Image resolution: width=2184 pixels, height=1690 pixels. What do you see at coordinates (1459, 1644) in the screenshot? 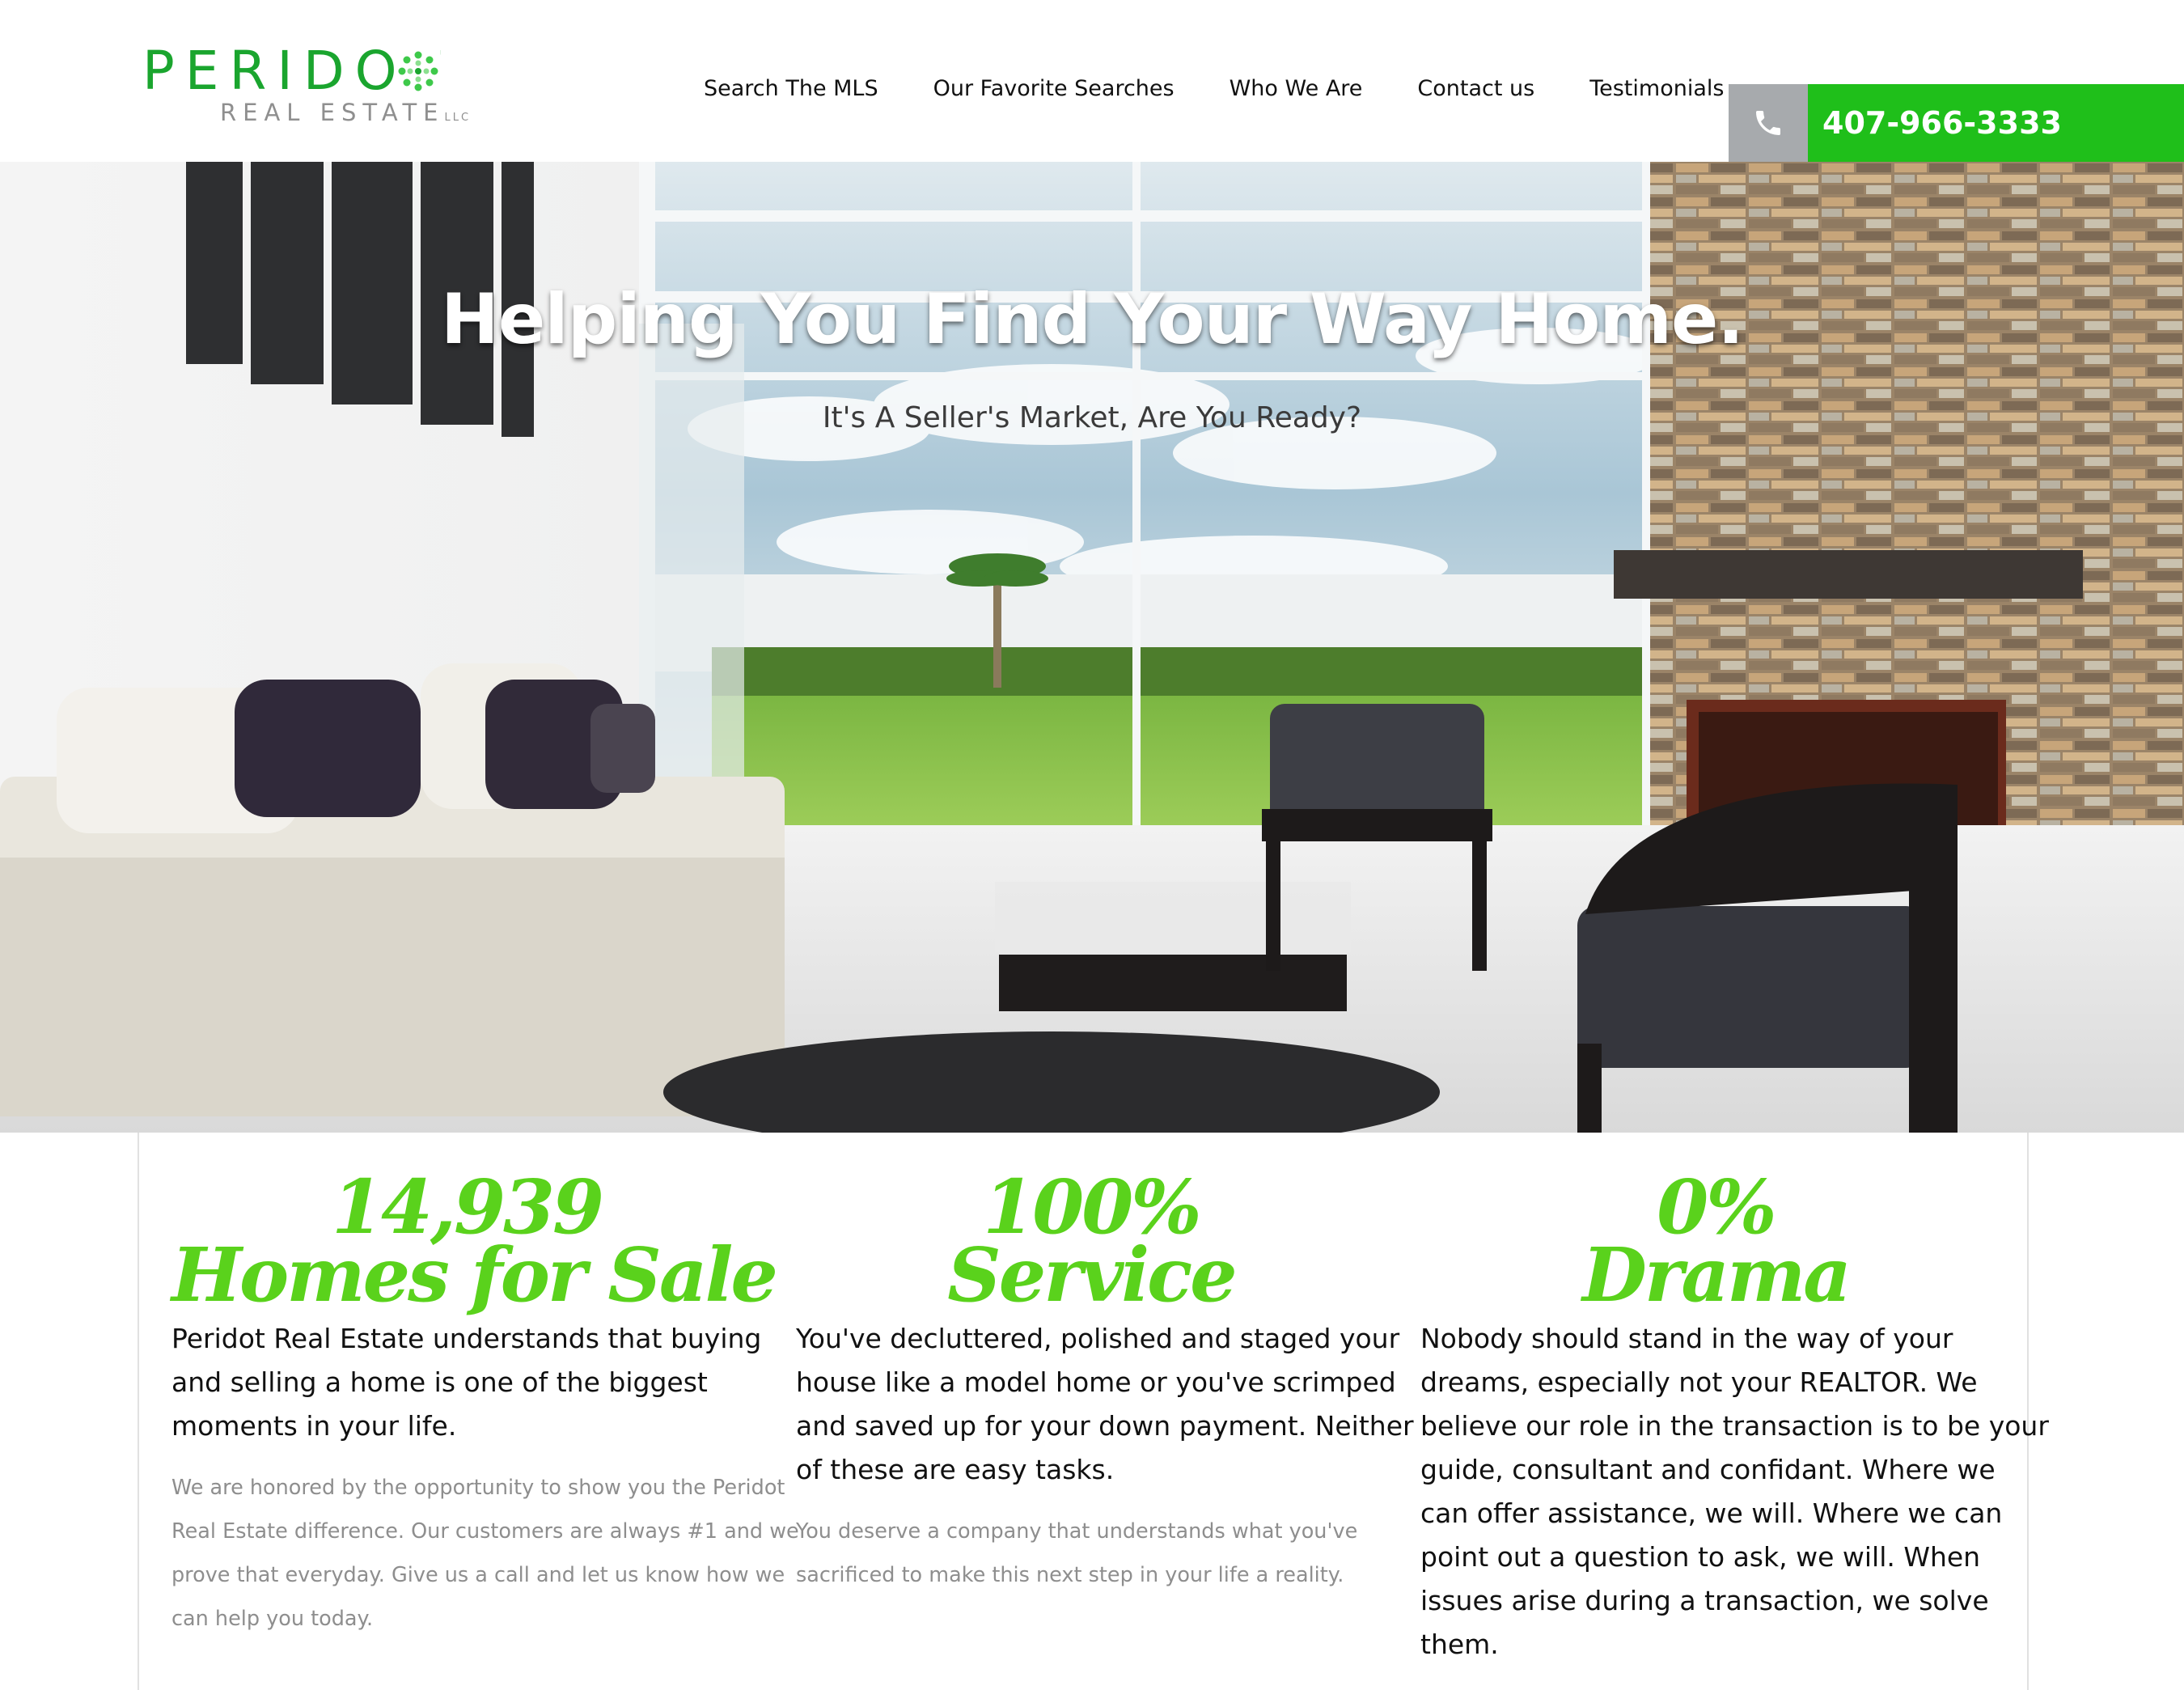
I see `text-line: them.` at bounding box center [1459, 1644].